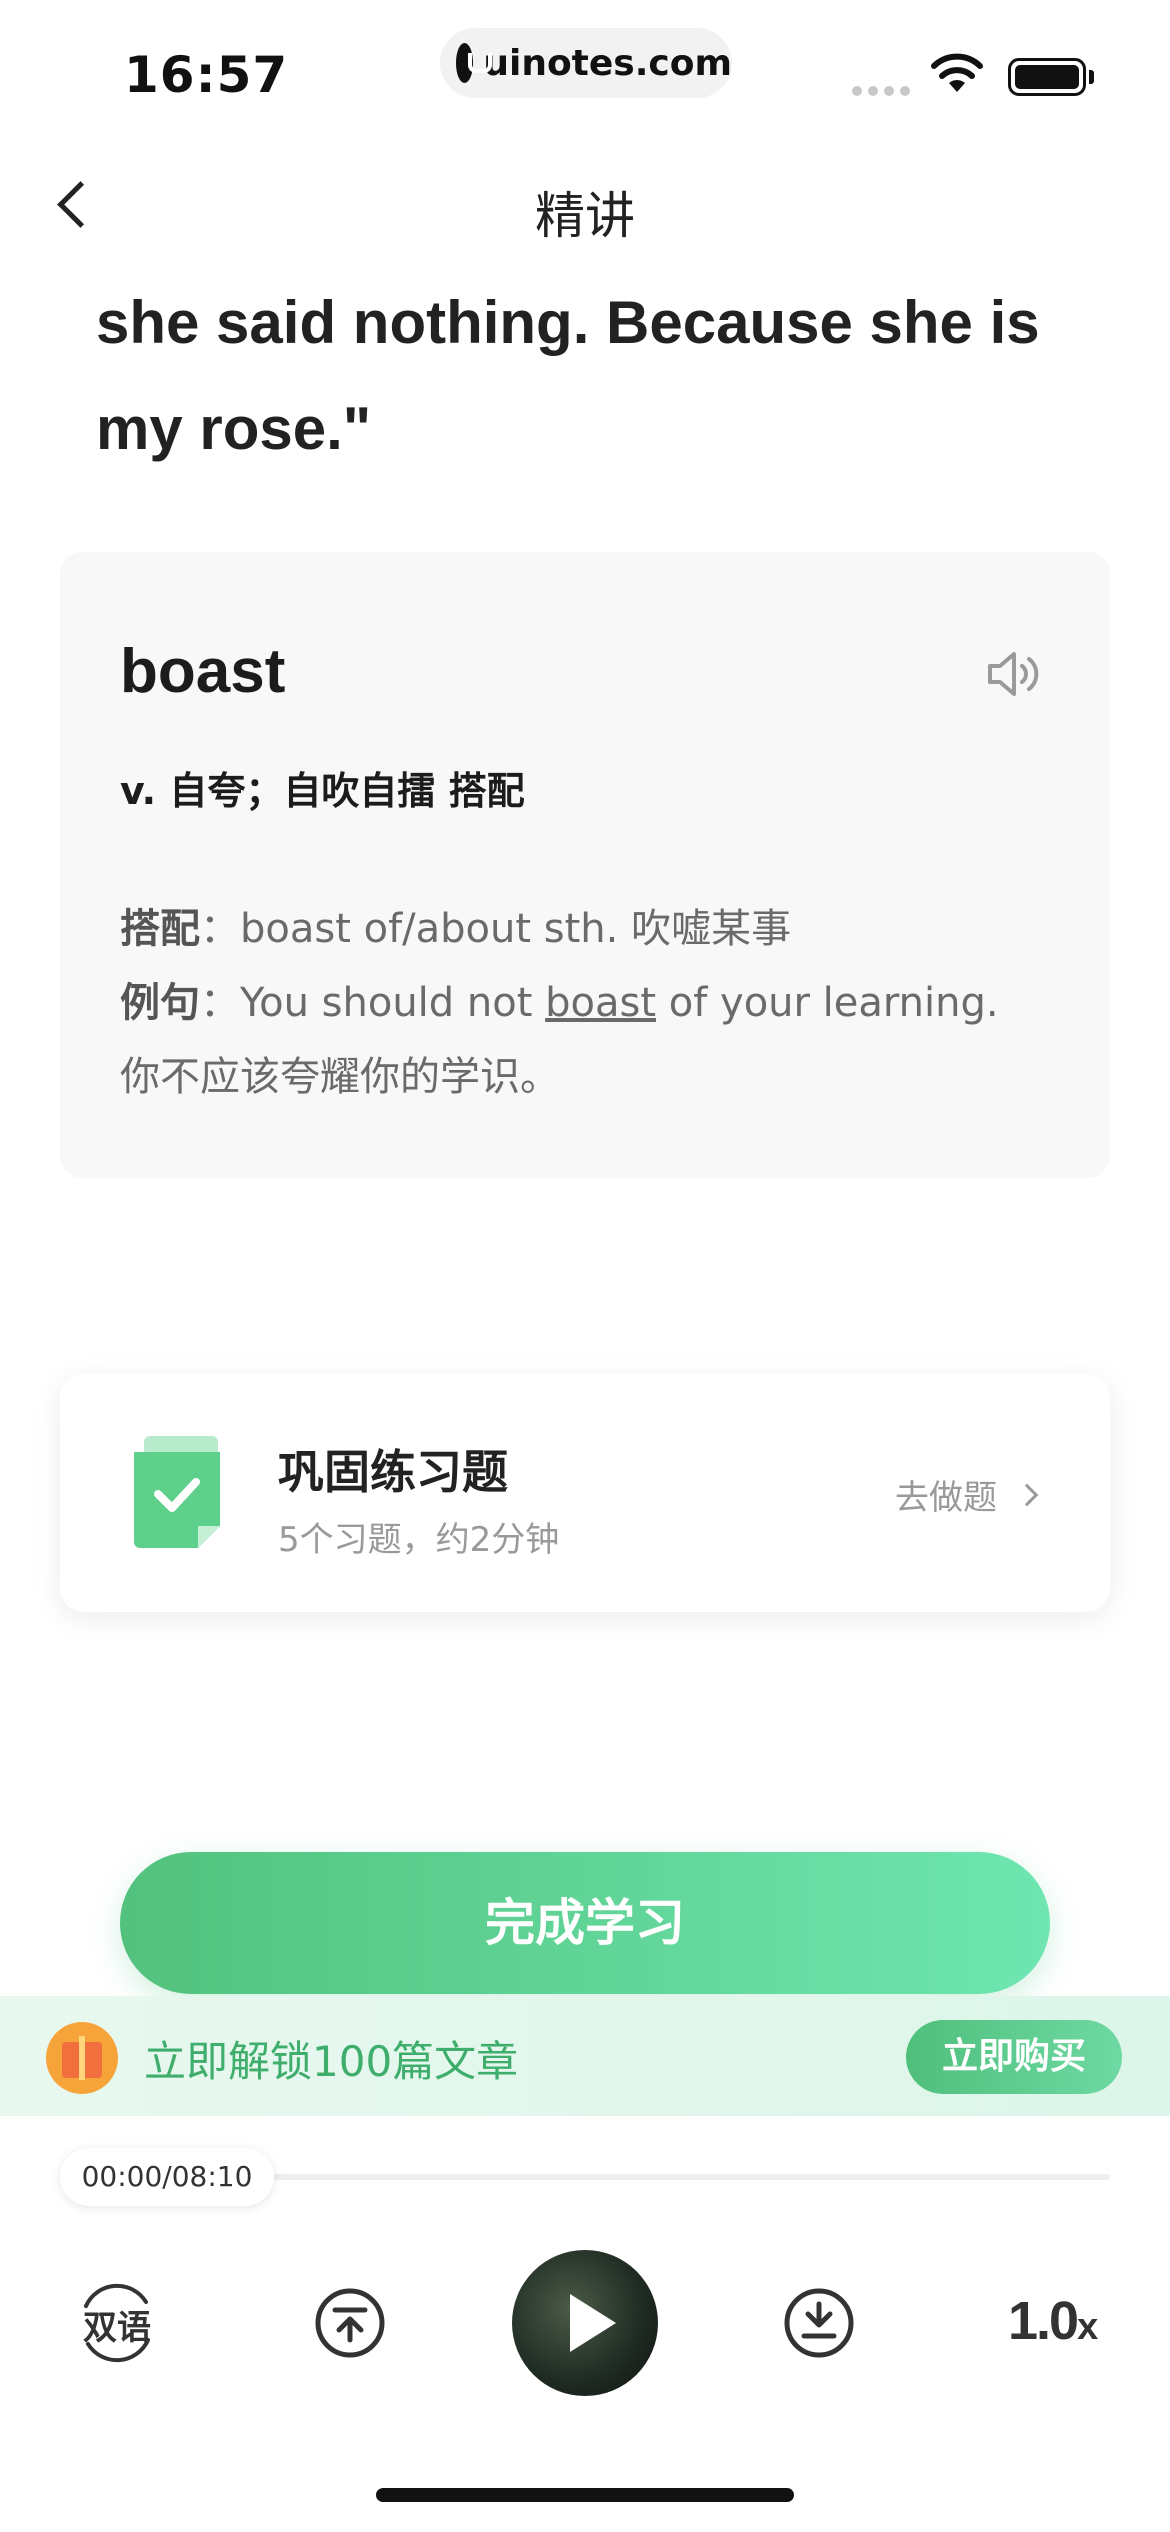  What do you see at coordinates (607, 63) in the screenshot?
I see `url-text: uinotes.com` at bounding box center [607, 63].